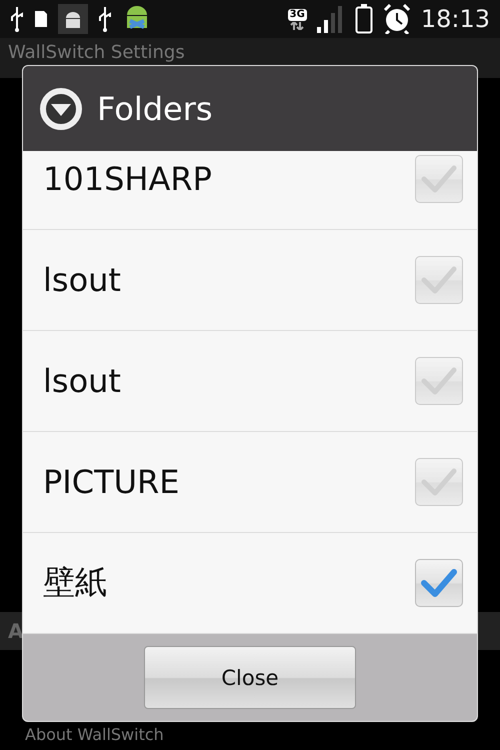  What do you see at coordinates (363, 19) in the screenshot?
I see `battery-icon` at bounding box center [363, 19].